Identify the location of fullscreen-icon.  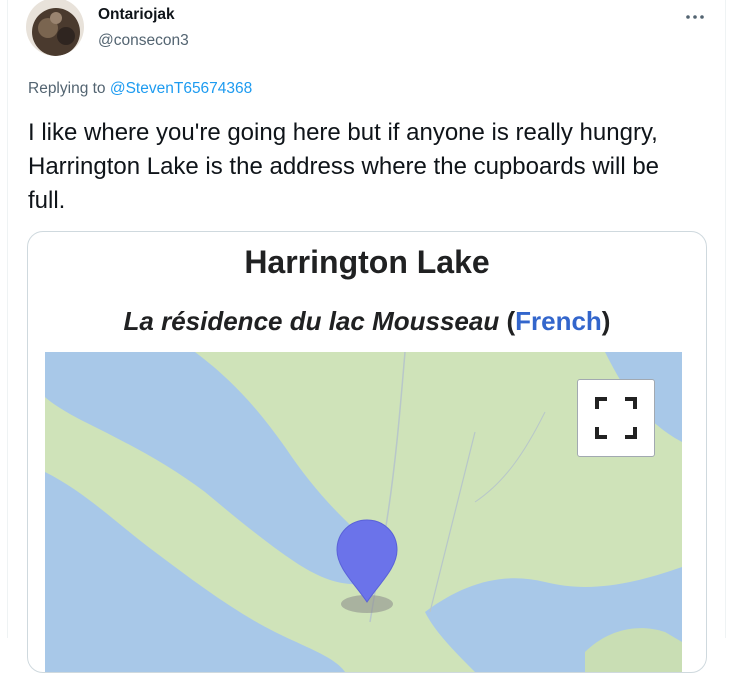
(616, 418).